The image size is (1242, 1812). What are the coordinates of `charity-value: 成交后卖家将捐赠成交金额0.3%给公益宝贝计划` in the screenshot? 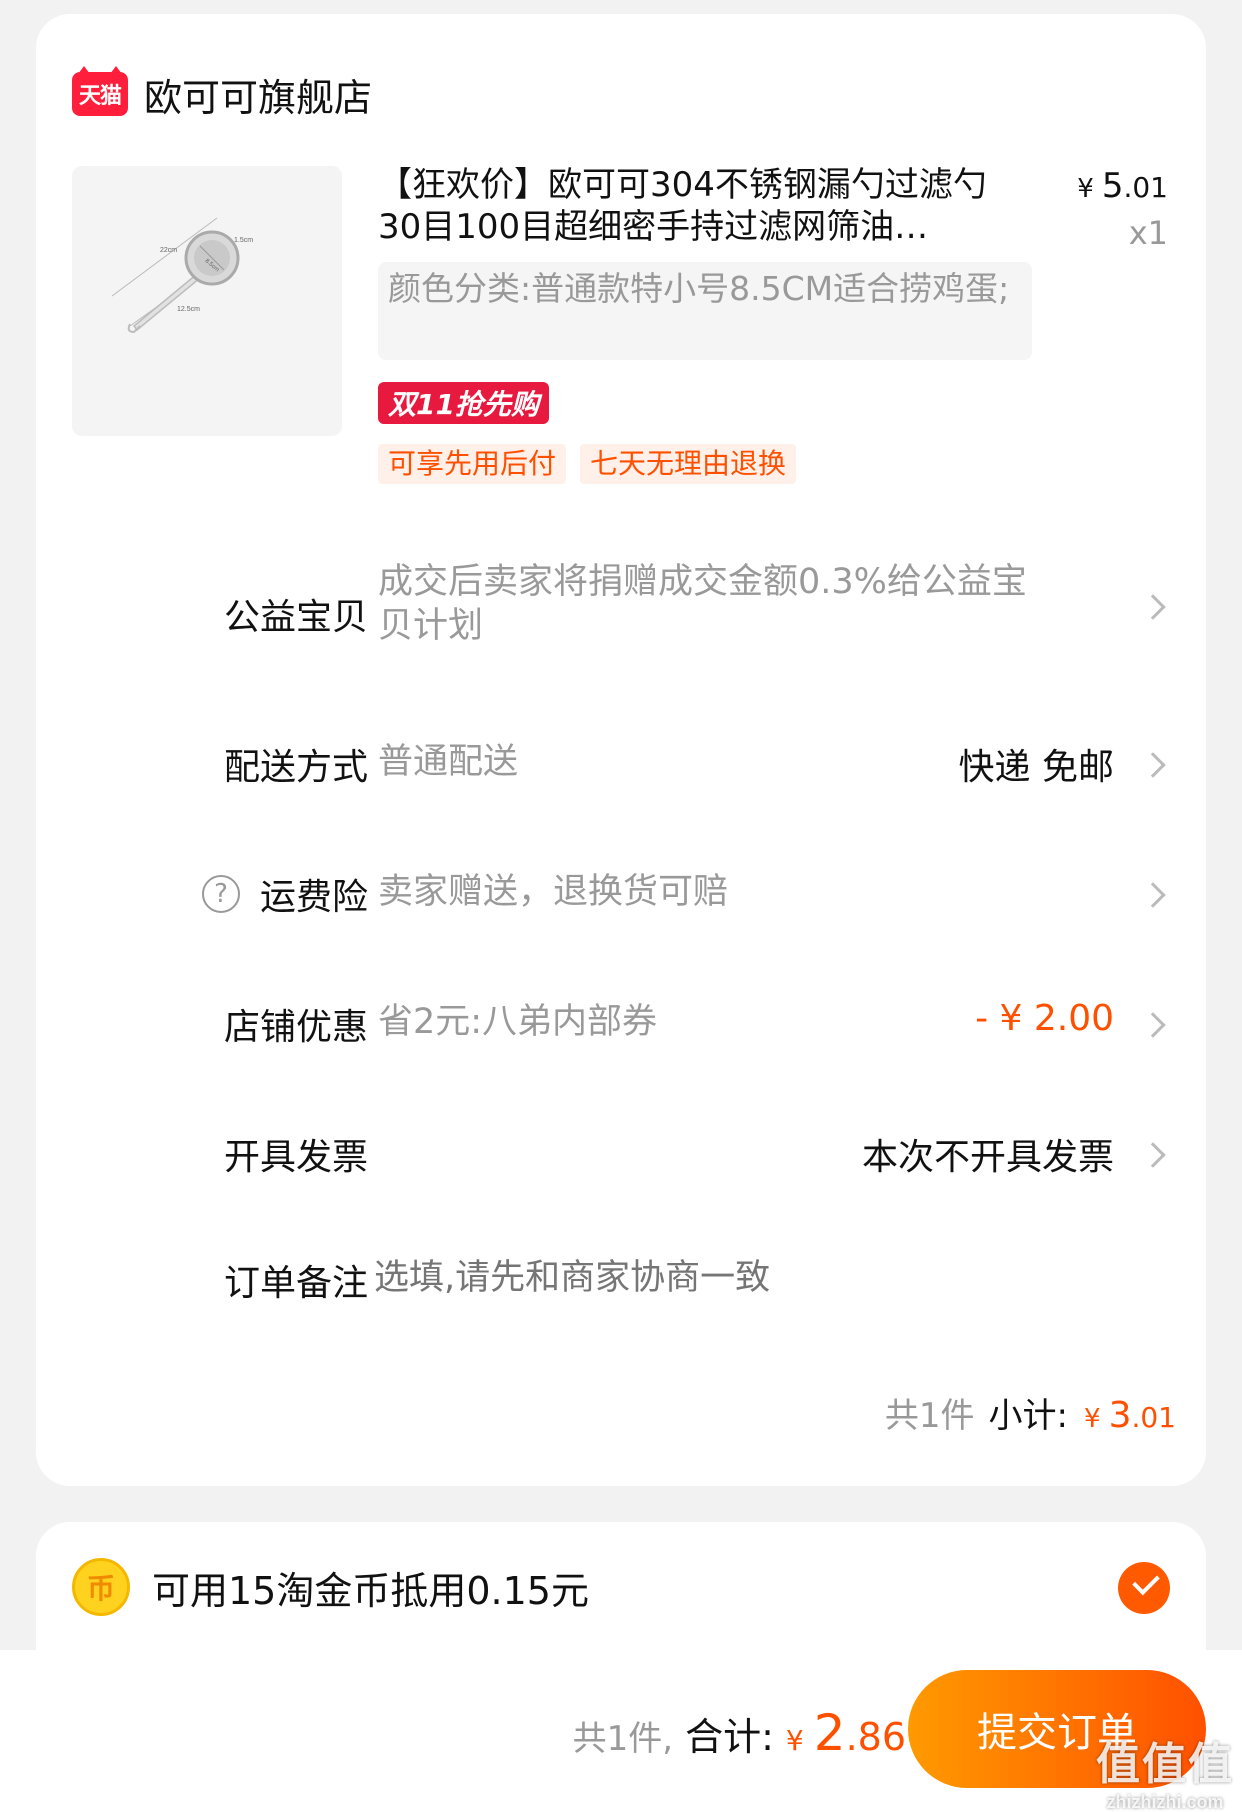 It's located at (702, 604).